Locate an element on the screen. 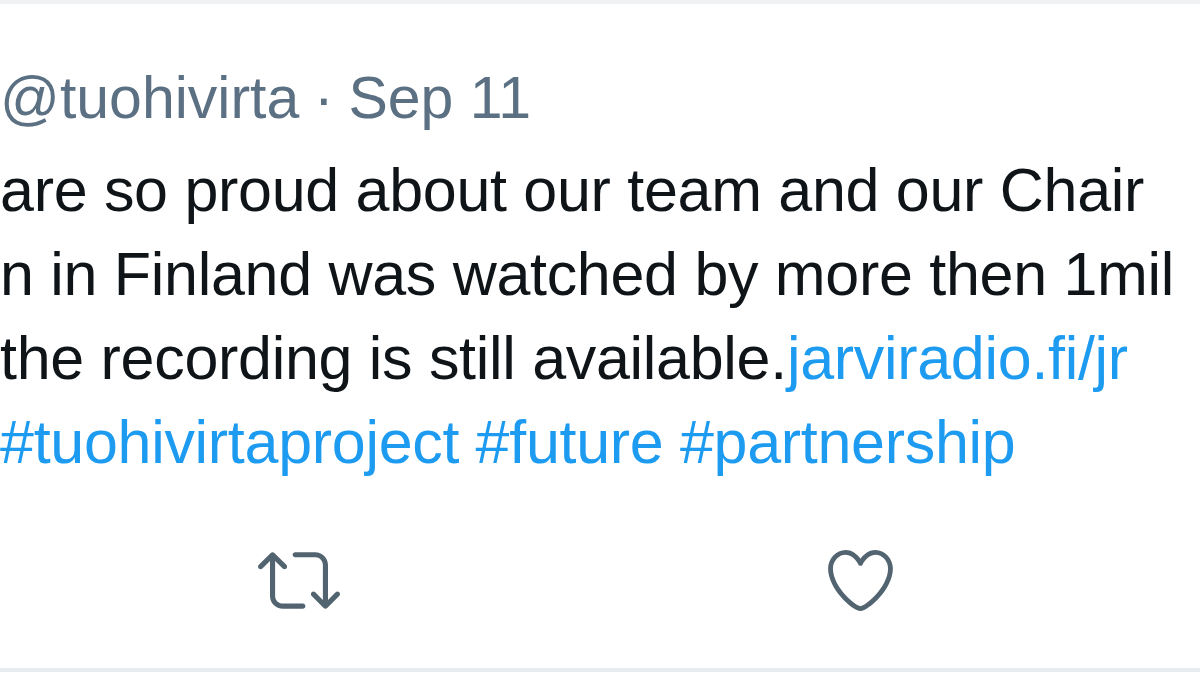 The image size is (1200, 675). hashtag-link: #tuohivirtaproject is located at coordinates (230, 442).